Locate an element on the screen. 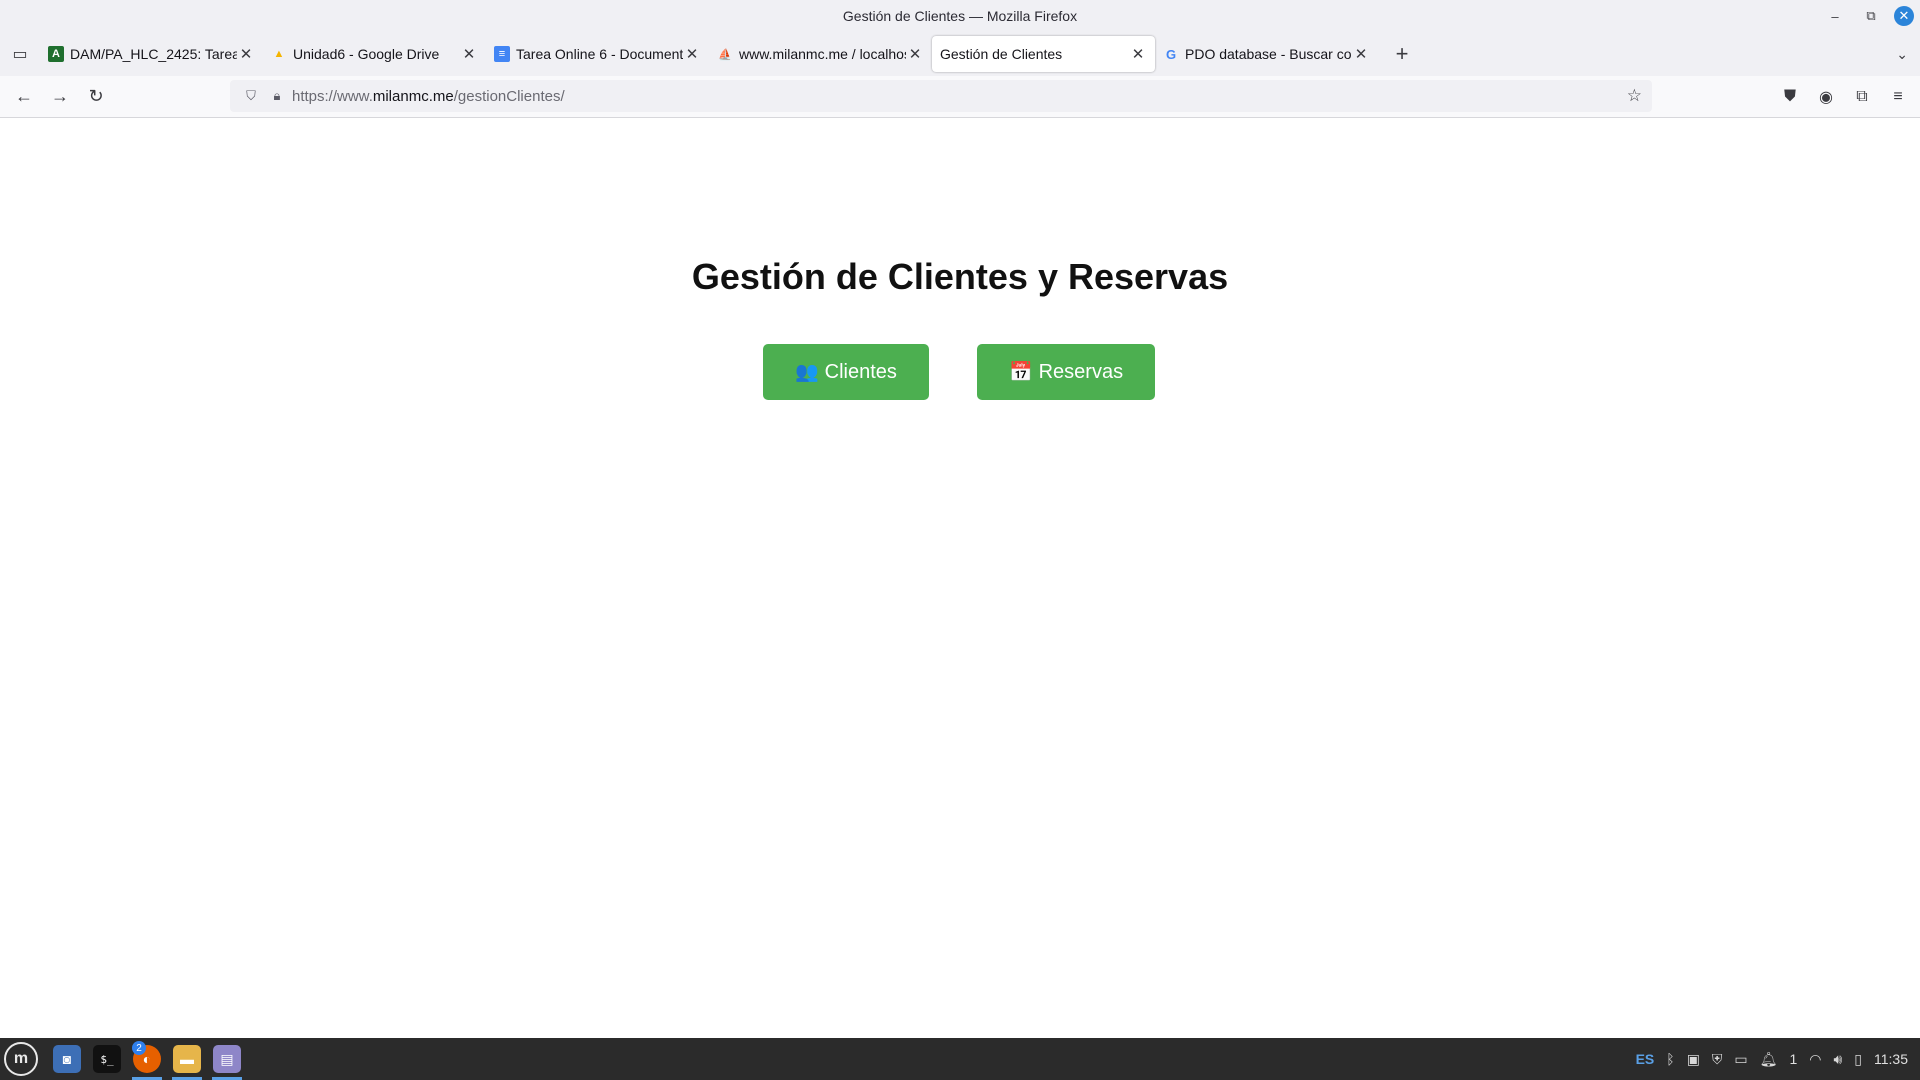 This screenshot has height=1080, width=1920. close-window-icon: ✕ is located at coordinates (1904, 16).